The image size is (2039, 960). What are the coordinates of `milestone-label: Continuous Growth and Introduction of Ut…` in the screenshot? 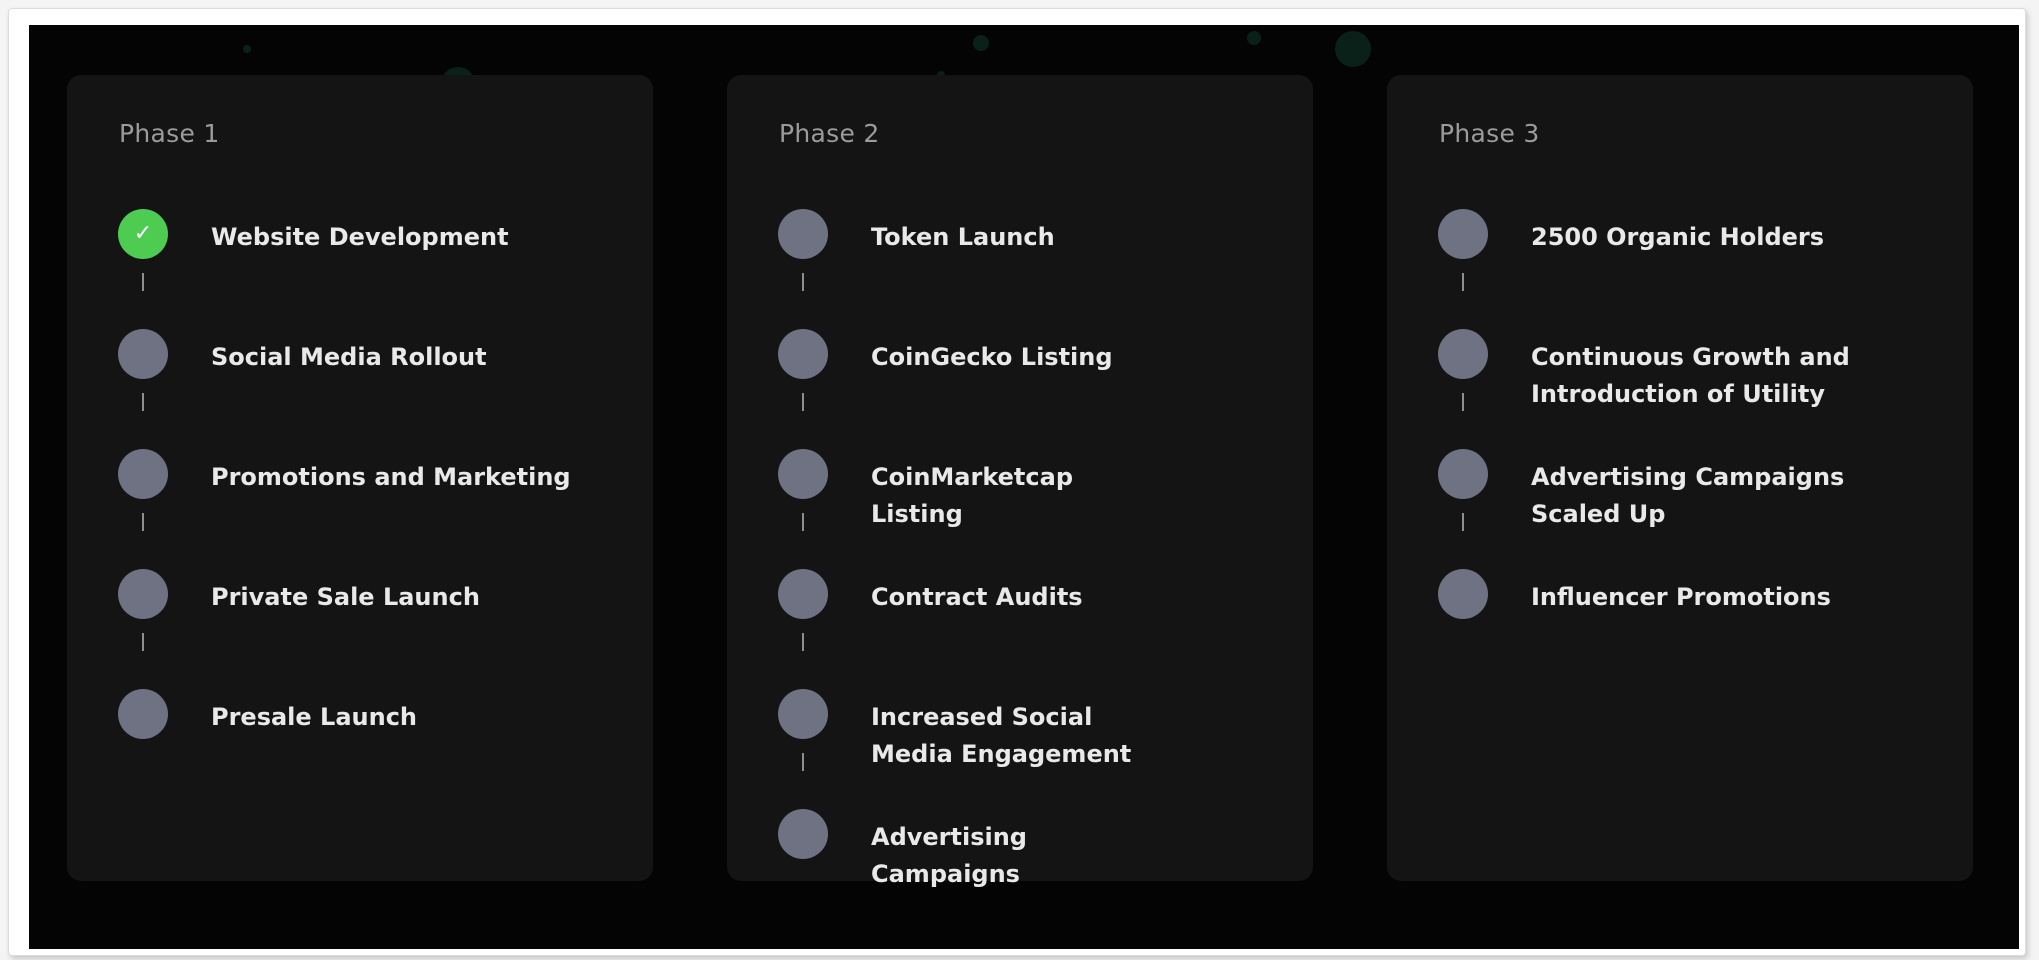 It's located at (1690, 375).